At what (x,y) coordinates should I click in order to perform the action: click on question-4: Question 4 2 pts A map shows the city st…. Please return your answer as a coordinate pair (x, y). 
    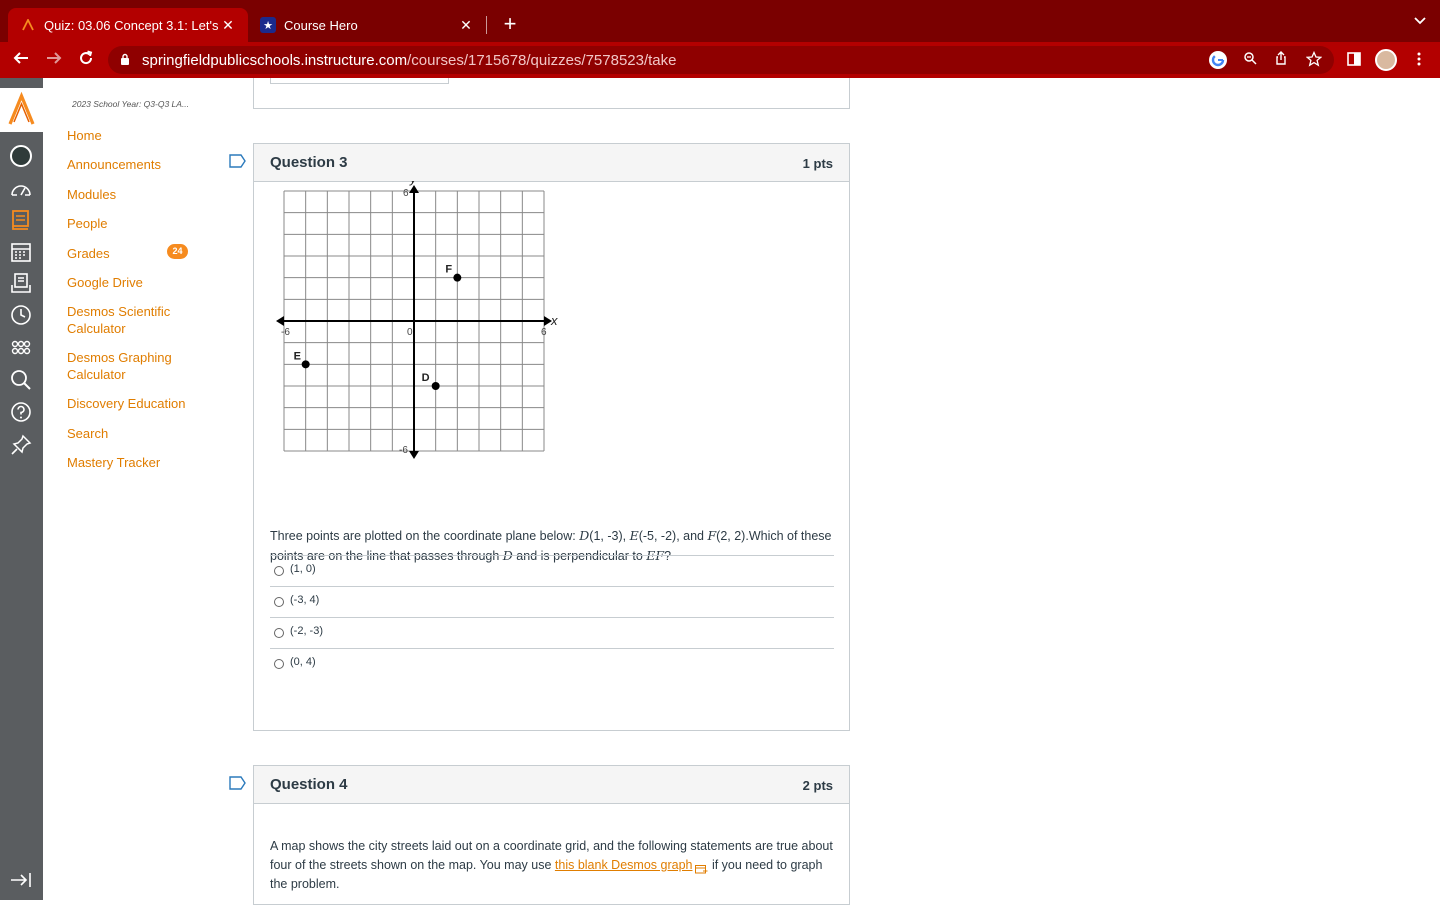
    Looking at the image, I should click on (551, 835).